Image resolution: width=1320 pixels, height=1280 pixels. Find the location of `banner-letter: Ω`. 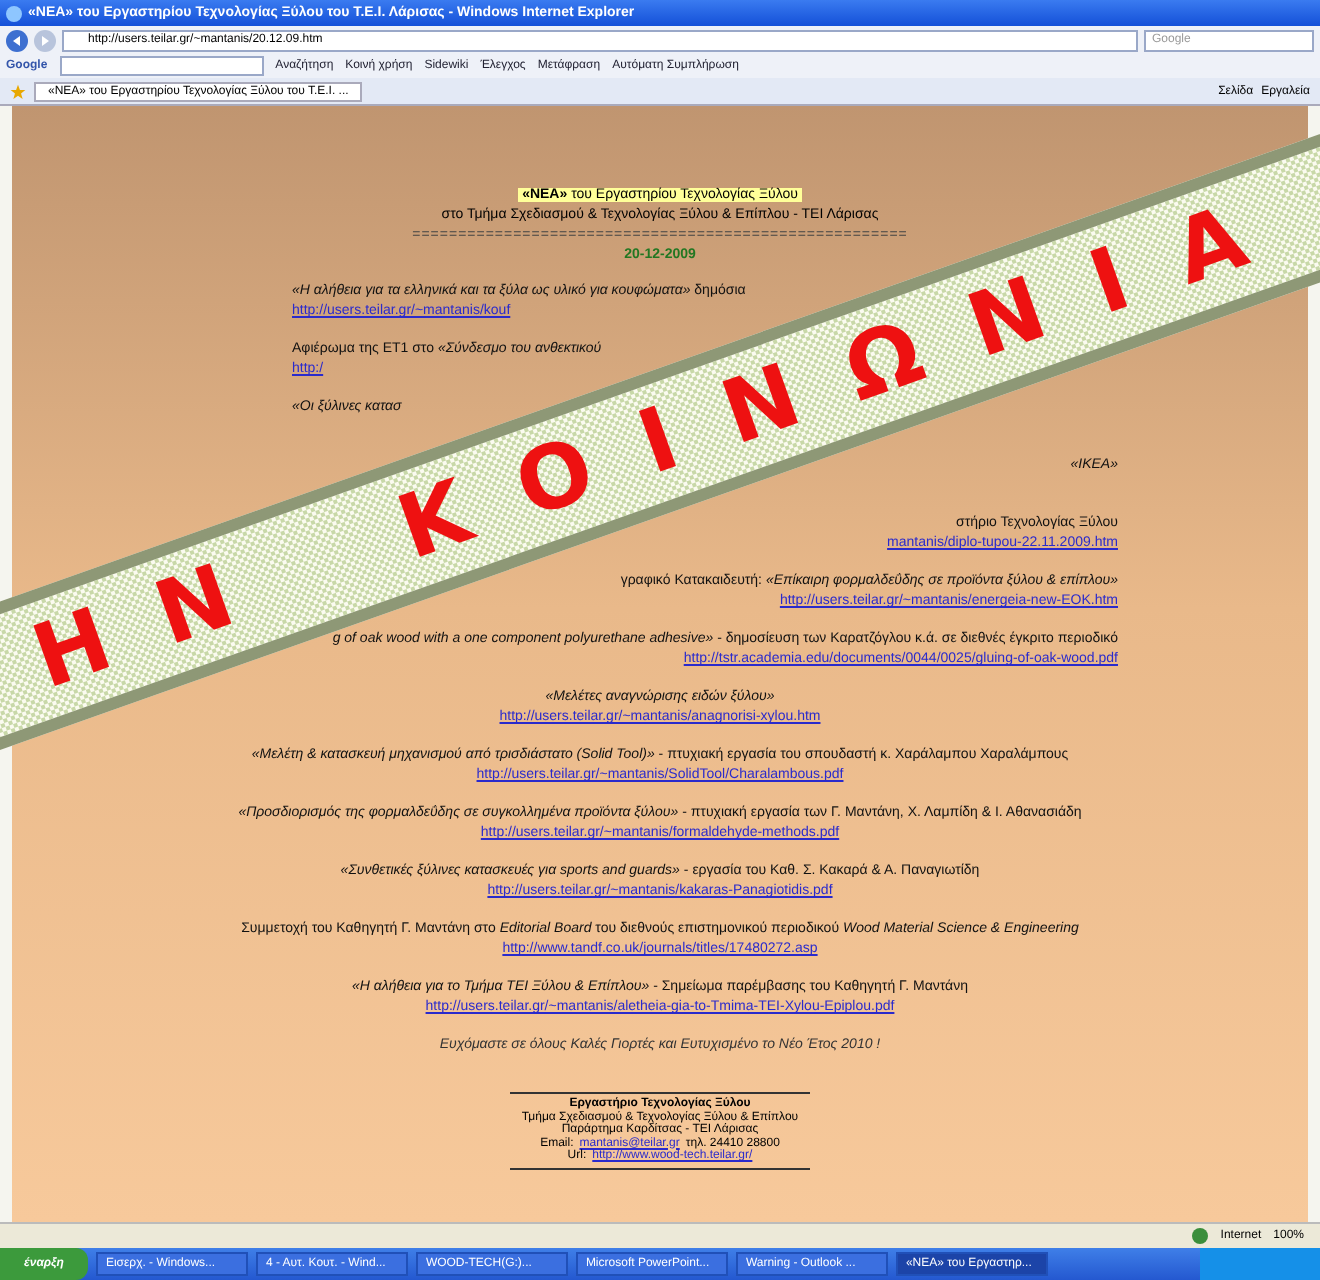

banner-letter: Ω is located at coordinates (884, 362).